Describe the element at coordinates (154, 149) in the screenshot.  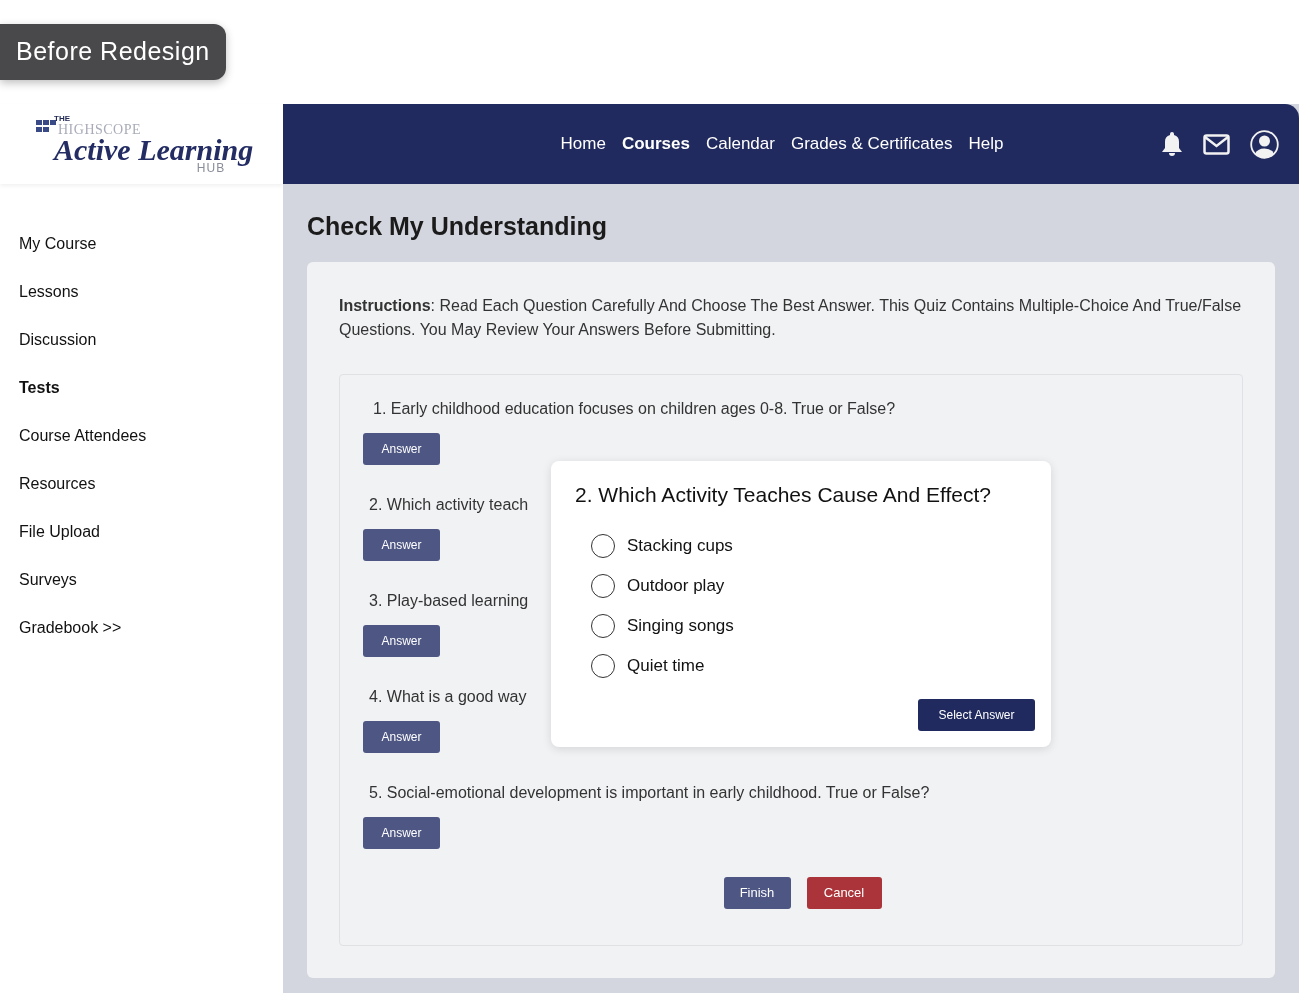
I see `logo-title: Active Learning` at that location.